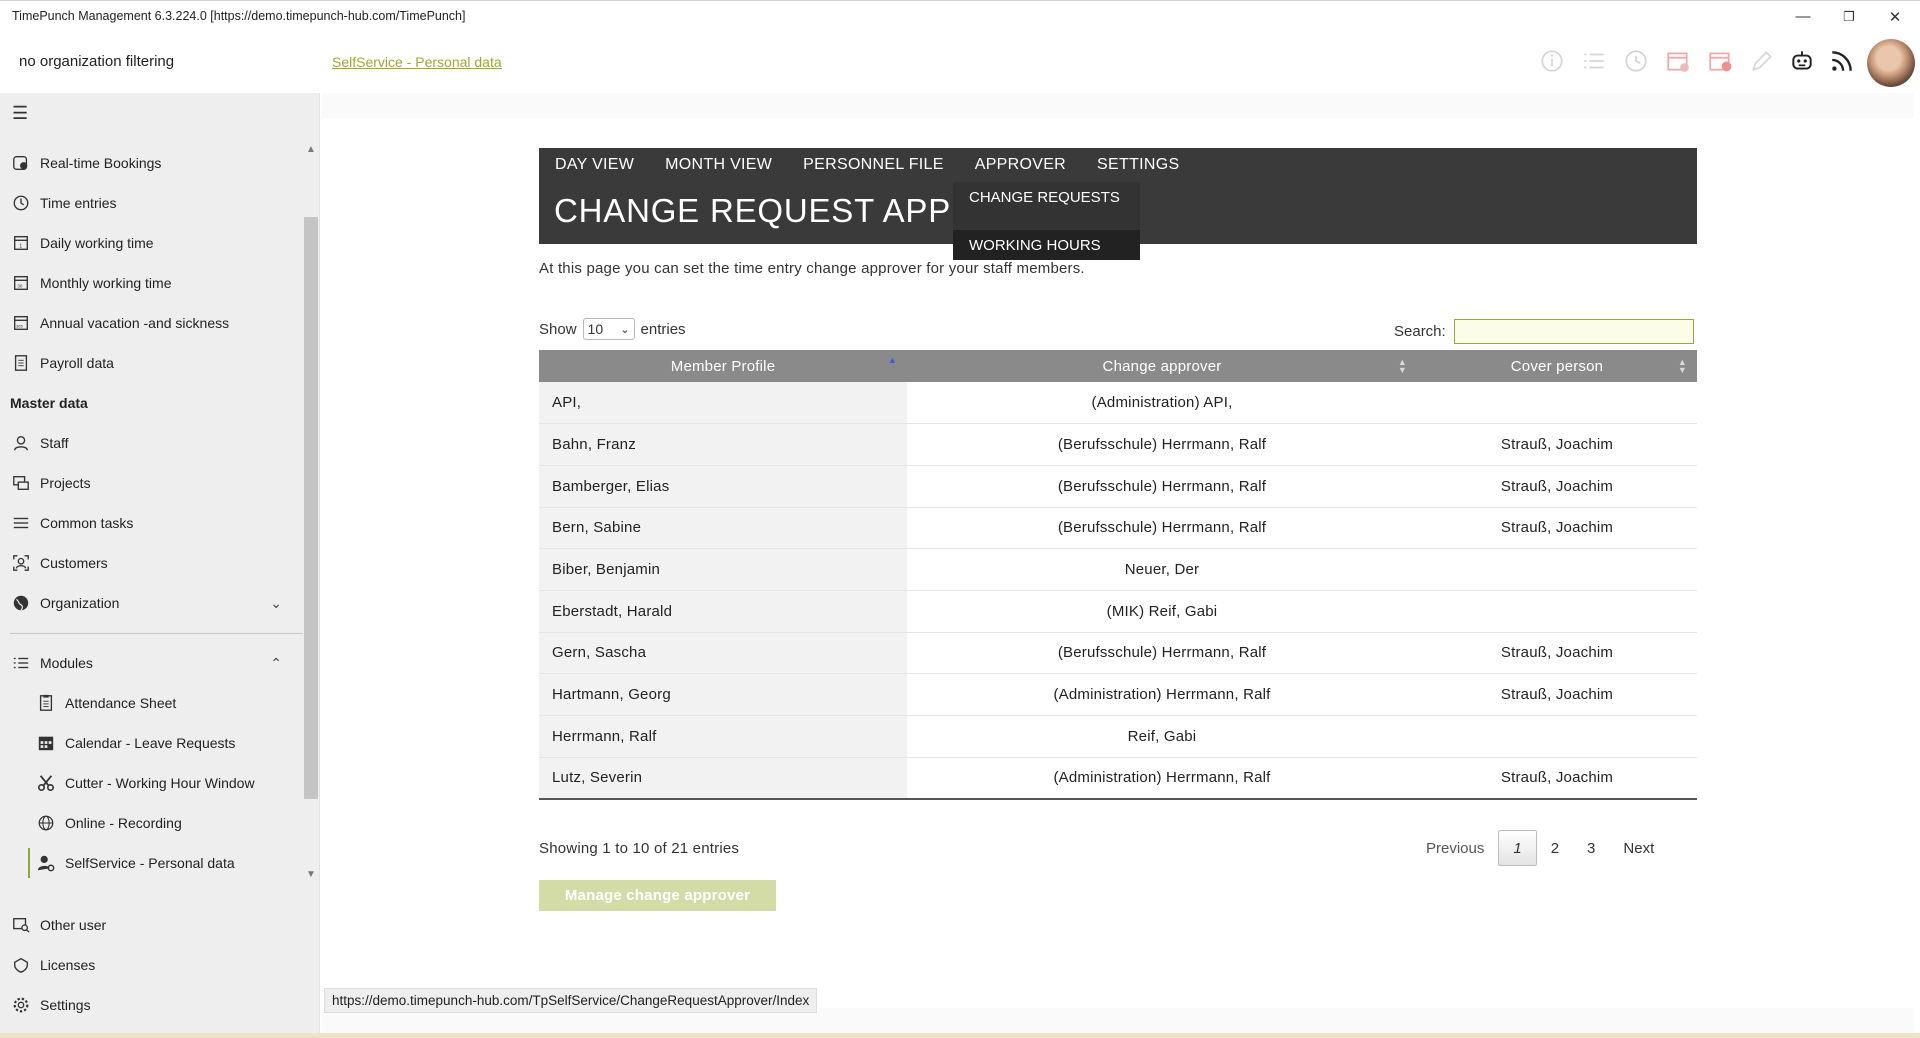 The width and height of the screenshot is (1920, 1038). Describe the element at coordinates (1162, 366) in the screenshot. I see `column-header-change-approver: Change approver ▲ ▼` at that location.